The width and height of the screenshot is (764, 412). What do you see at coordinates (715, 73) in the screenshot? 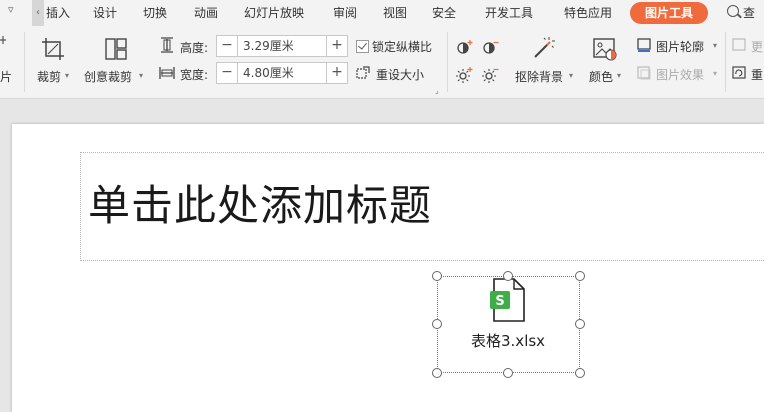
I see `effects-dropdown-icon: ▾` at bounding box center [715, 73].